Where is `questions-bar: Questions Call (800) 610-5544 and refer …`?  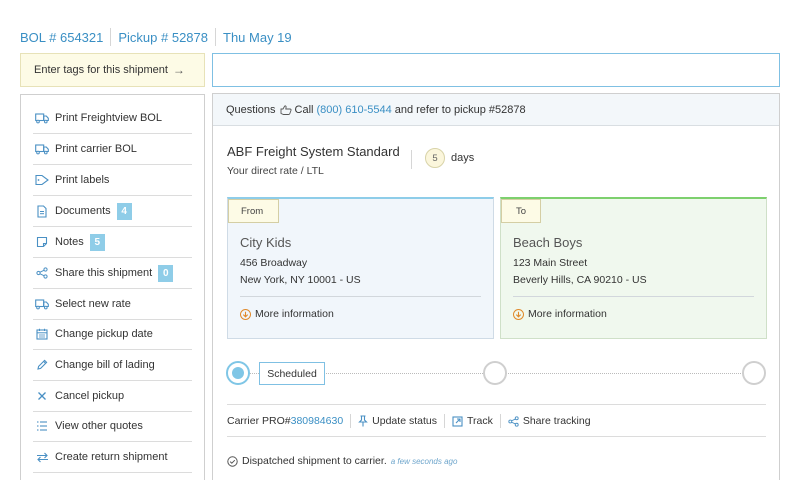 questions-bar: Questions Call (800) 610-5544 and refer … is located at coordinates (496, 110).